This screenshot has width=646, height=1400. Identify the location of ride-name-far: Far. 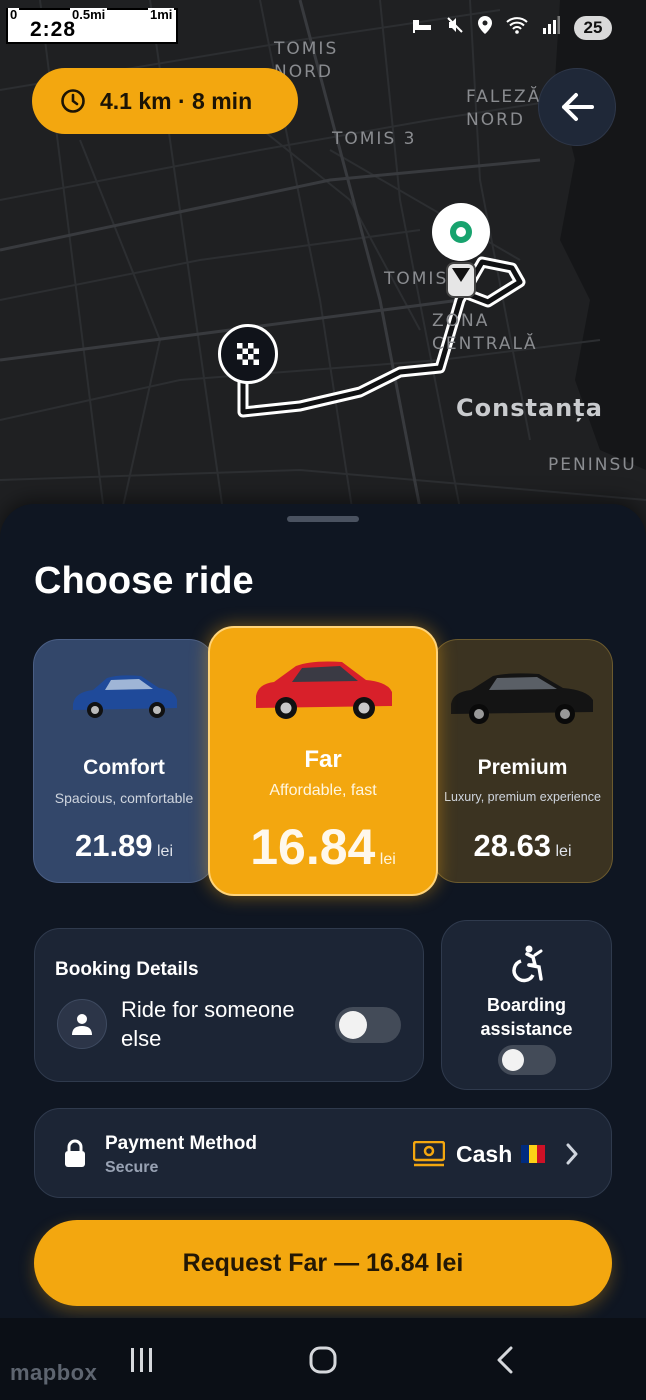
(323, 759).